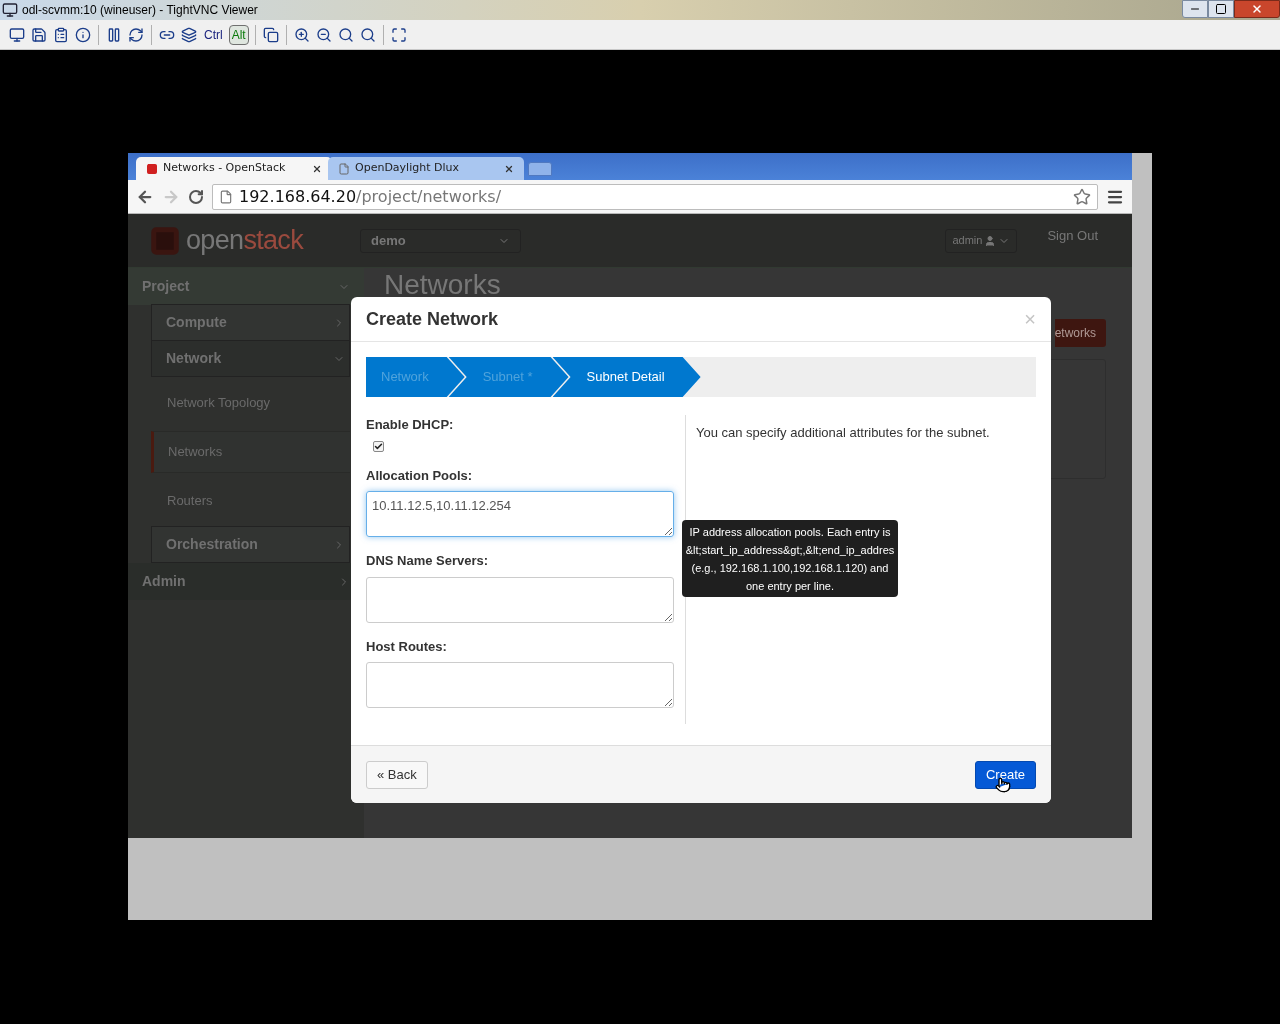  What do you see at coordinates (250, 544) in the screenshot?
I see `panel-header: Orchestration` at bounding box center [250, 544].